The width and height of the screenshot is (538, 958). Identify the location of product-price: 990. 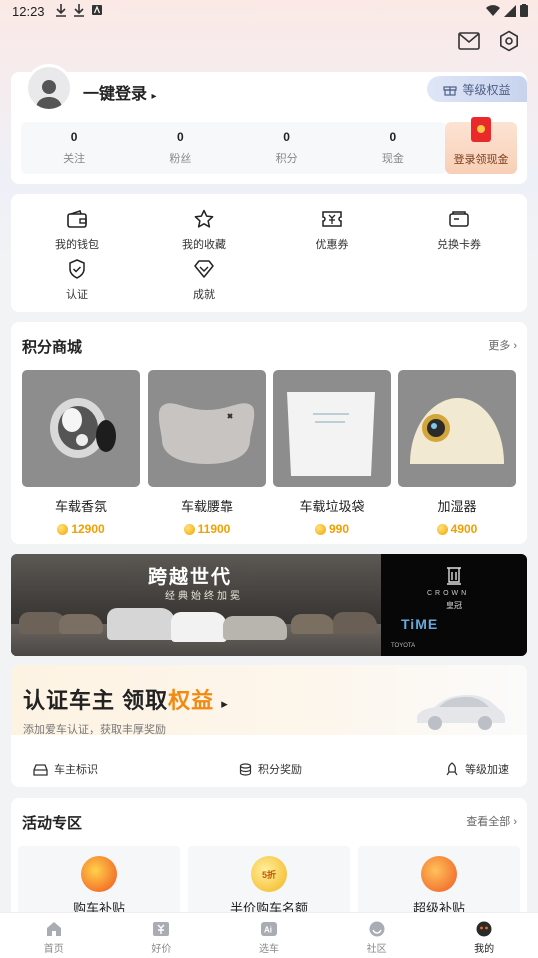
(332, 529).